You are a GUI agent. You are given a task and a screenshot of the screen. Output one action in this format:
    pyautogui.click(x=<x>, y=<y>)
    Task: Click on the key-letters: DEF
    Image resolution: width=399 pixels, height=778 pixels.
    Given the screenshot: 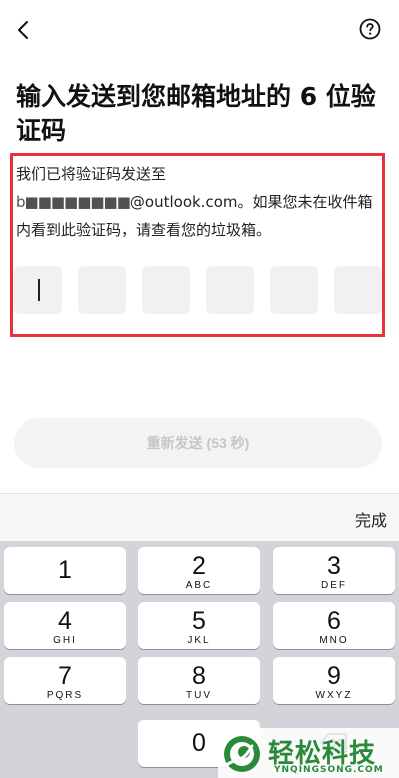 What is the action you would take?
    pyautogui.click(x=334, y=585)
    